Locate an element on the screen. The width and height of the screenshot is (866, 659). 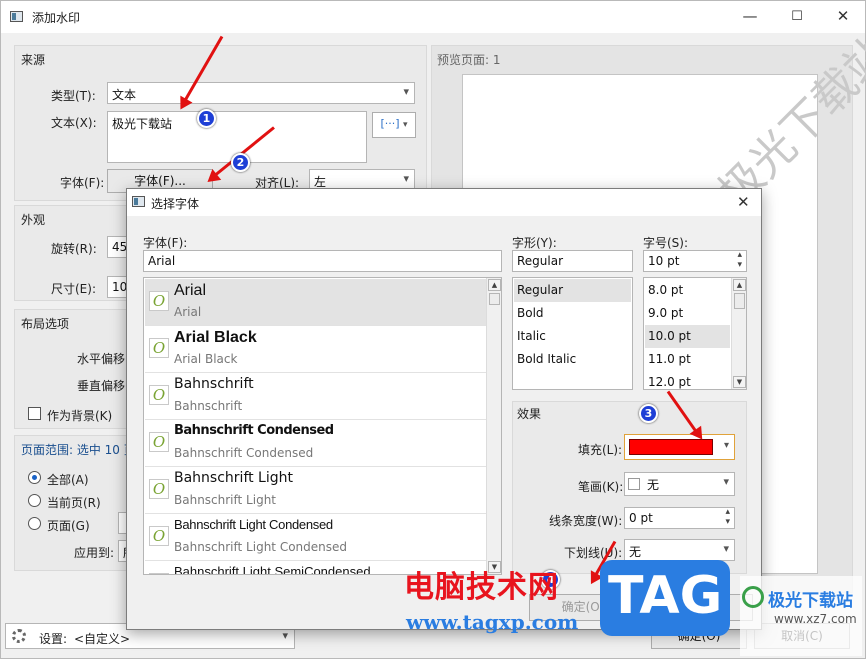
layout-group-title: 布局选项 is located at coordinates (45, 324).